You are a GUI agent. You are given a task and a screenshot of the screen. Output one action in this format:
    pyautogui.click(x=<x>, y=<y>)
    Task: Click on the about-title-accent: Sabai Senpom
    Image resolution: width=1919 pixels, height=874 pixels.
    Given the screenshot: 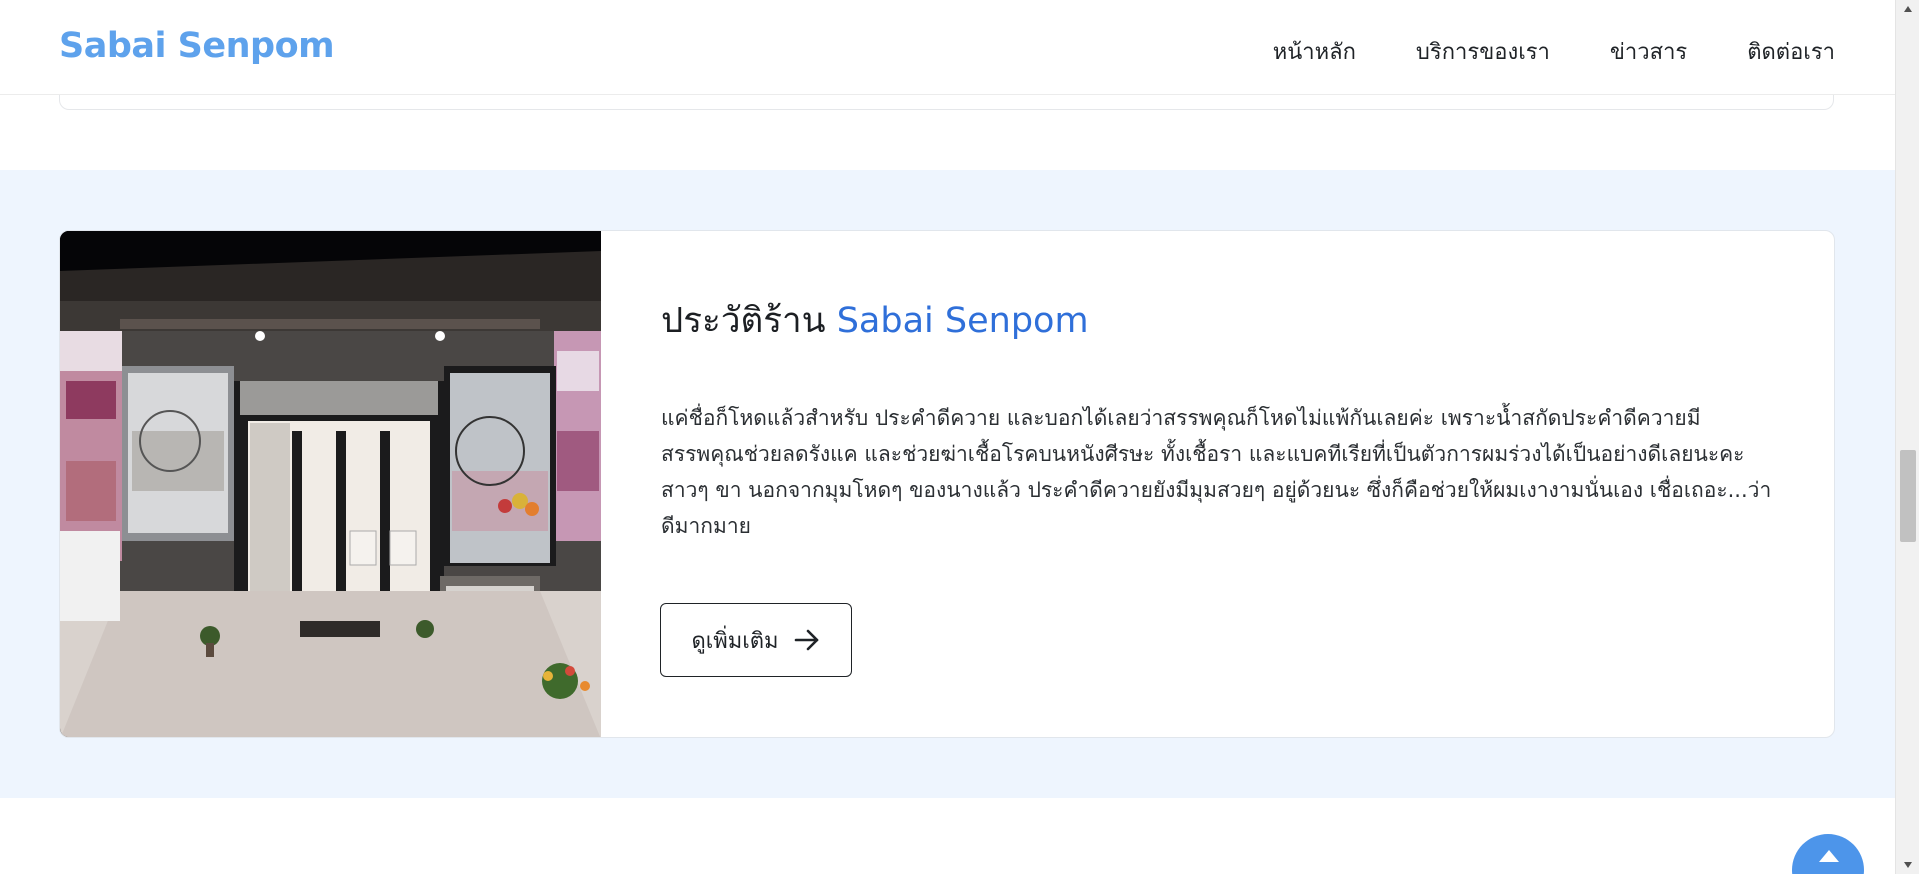 What is the action you would take?
    pyautogui.click(x=962, y=321)
    